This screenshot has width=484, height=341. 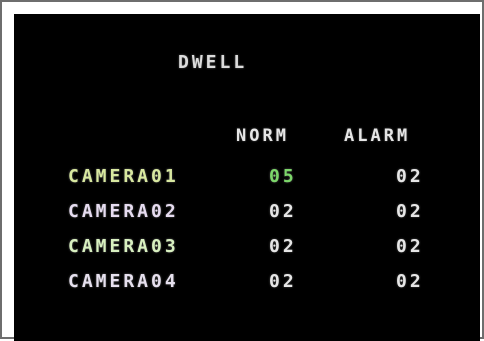 I want to click on camera-label: CAMERA03, so click(x=123, y=246).